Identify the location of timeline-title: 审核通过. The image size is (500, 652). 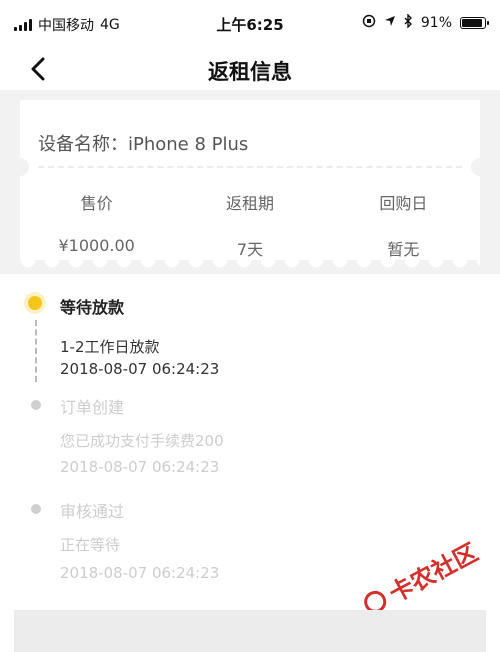
(92, 511).